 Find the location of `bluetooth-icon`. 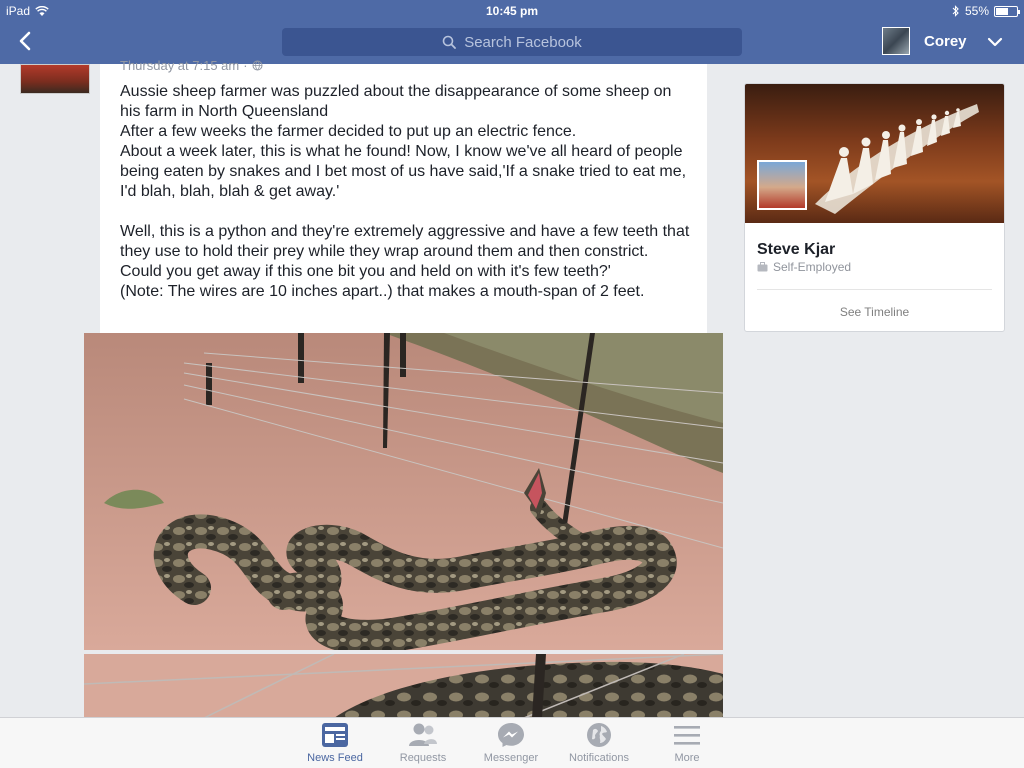

bluetooth-icon is located at coordinates (955, 11).